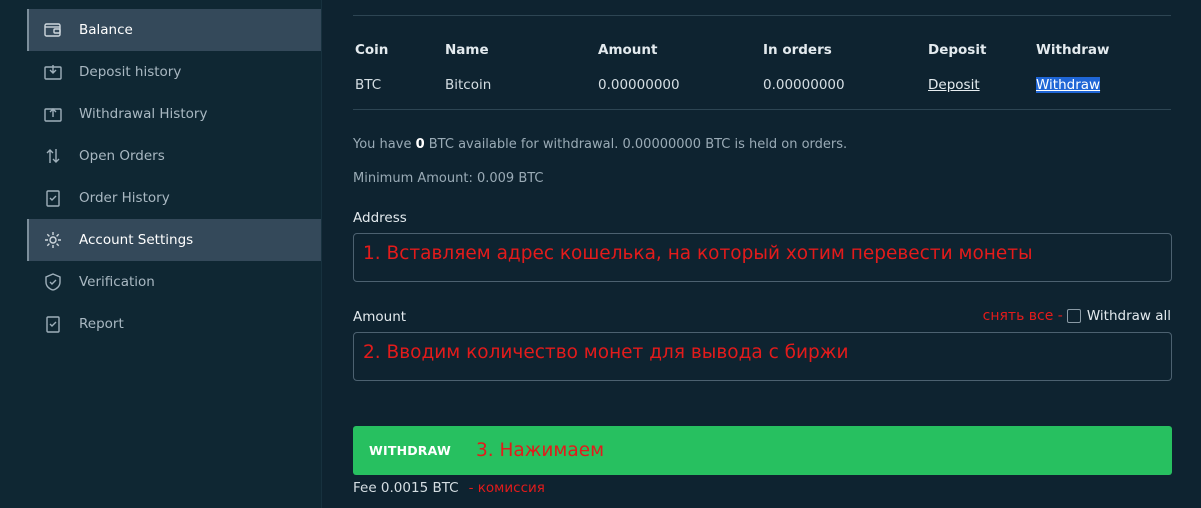 This screenshot has width=1201, height=508. What do you see at coordinates (136, 240) in the screenshot?
I see `sidebar-item-label: Account Settings` at bounding box center [136, 240].